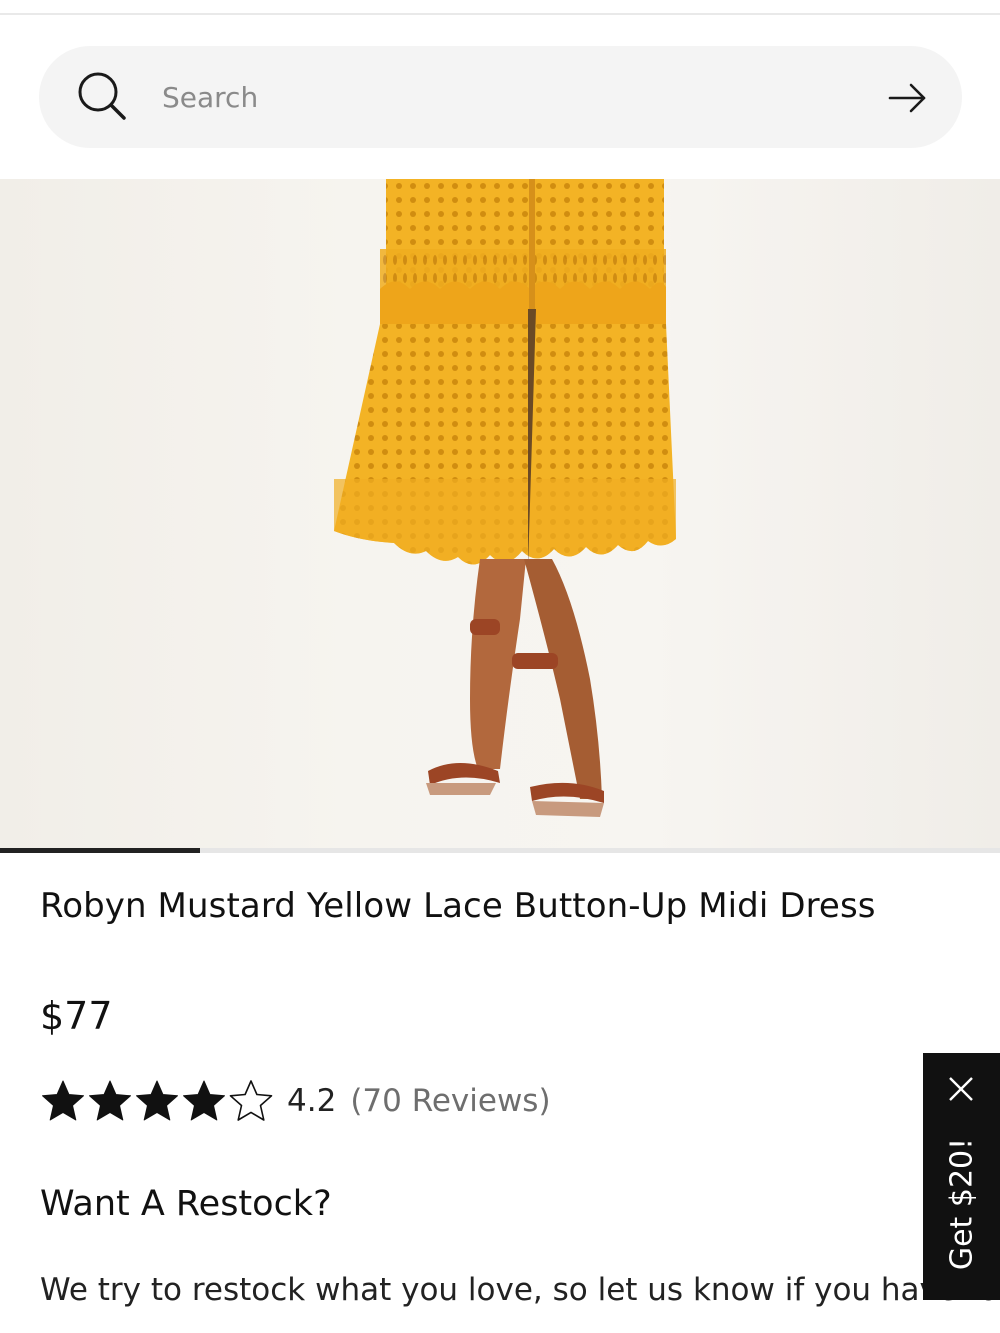 This screenshot has height=1333, width=1000. I want to click on promo-label: Get $20!, so click(962, 1204).